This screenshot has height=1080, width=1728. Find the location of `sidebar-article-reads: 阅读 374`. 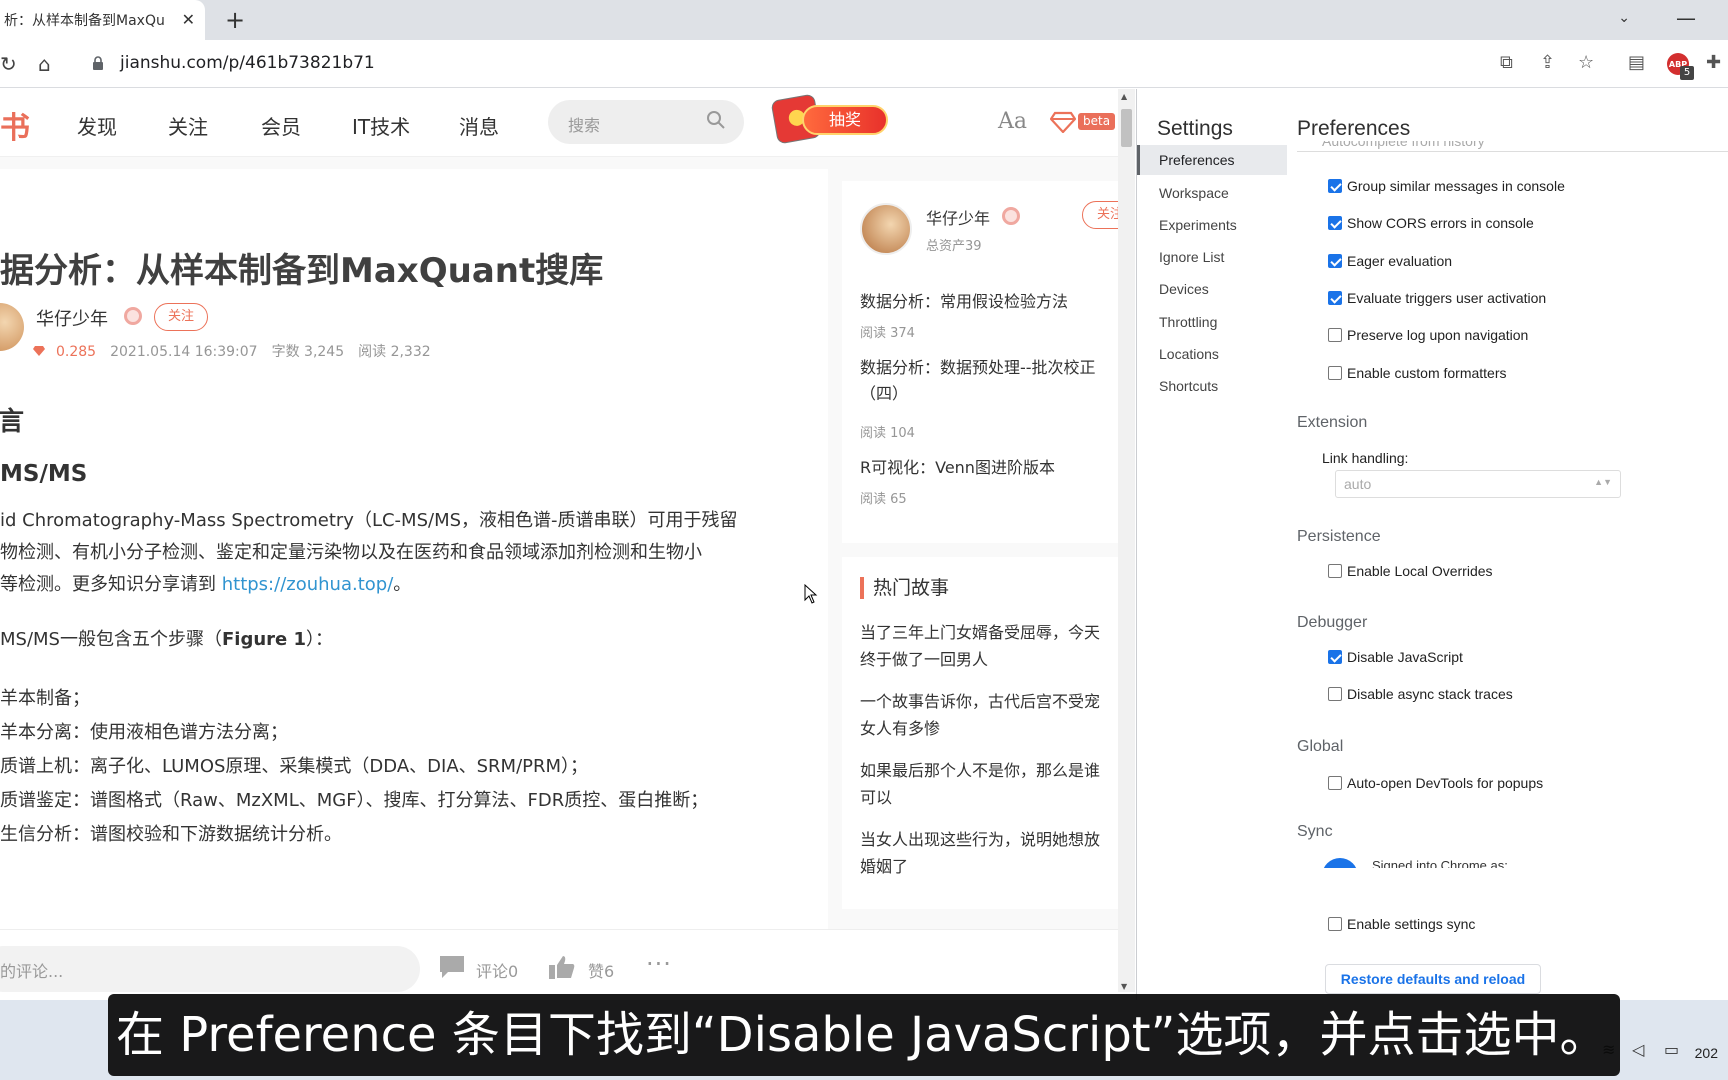

sidebar-article-reads: 阅读 374 is located at coordinates (887, 333).